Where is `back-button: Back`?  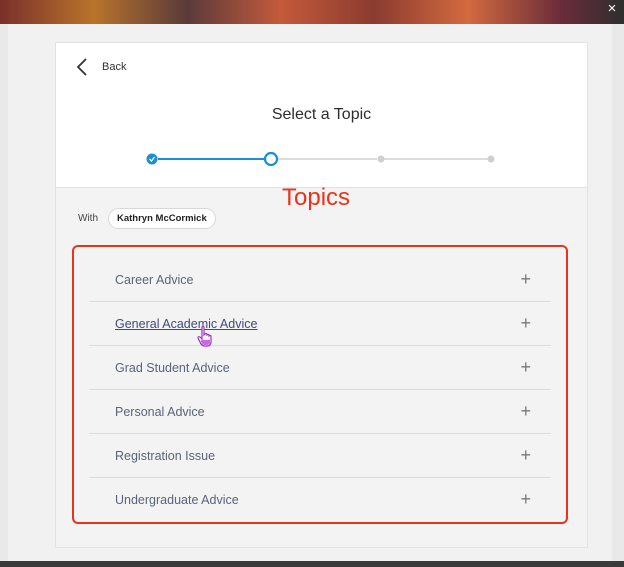 back-button: Back is located at coordinates (99, 67).